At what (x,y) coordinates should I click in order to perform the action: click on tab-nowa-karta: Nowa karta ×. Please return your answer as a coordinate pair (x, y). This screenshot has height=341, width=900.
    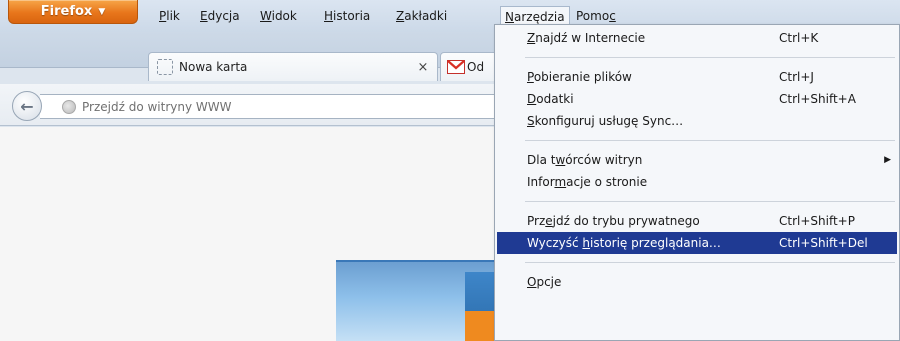
    Looking at the image, I should click on (293, 66).